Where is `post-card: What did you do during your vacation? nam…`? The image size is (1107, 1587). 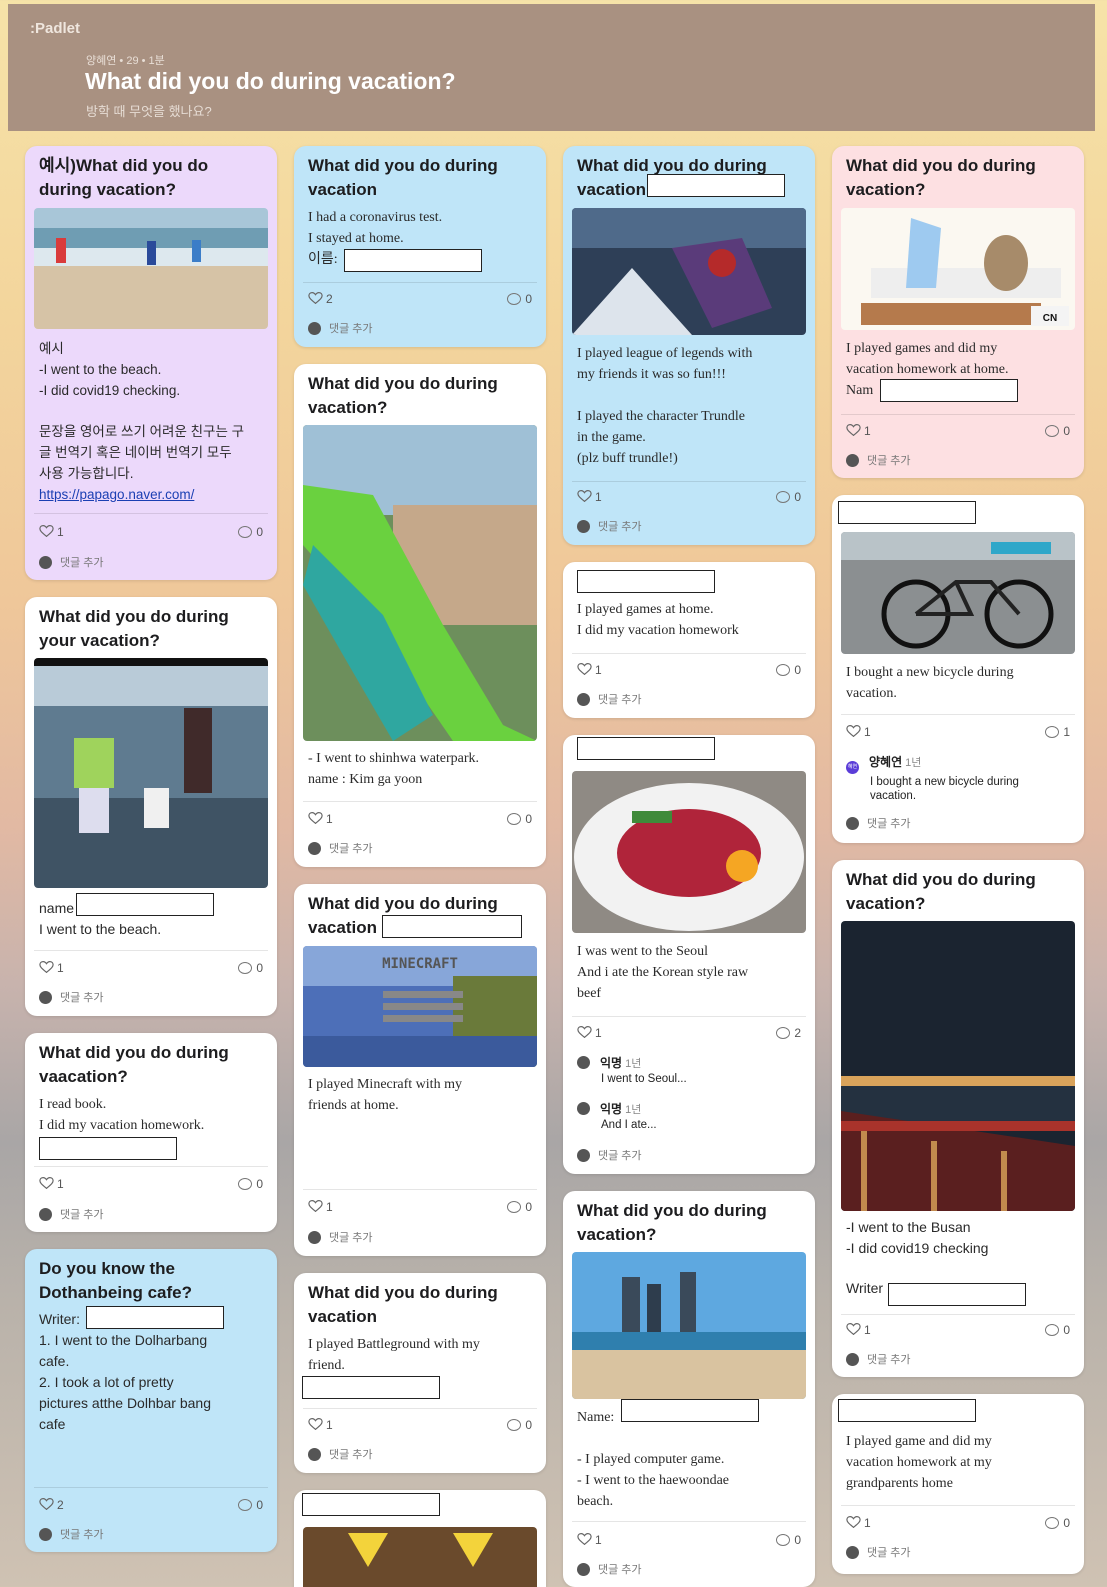
post-card: What did you do during your vacation? nam… is located at coordinates (151, 806).